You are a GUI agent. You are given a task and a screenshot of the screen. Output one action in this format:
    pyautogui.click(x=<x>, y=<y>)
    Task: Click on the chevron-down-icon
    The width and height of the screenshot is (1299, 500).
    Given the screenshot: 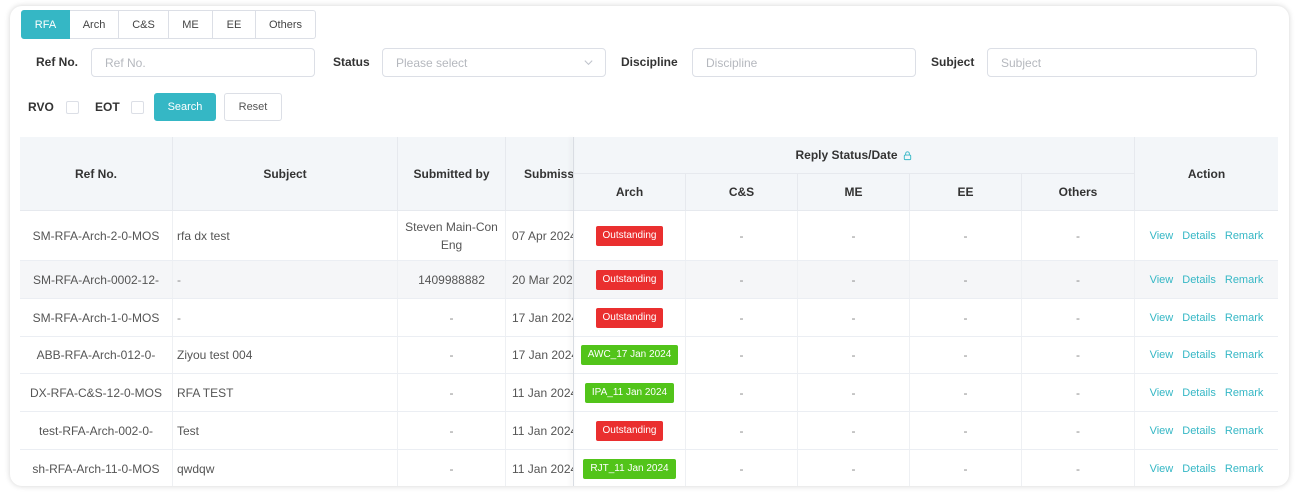 What is the action you would take?
    pyautogui.click(x=588, y=63)
    